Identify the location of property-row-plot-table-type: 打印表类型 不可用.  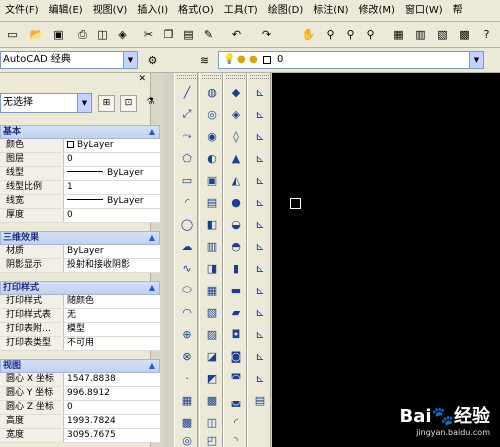
(80, 344).